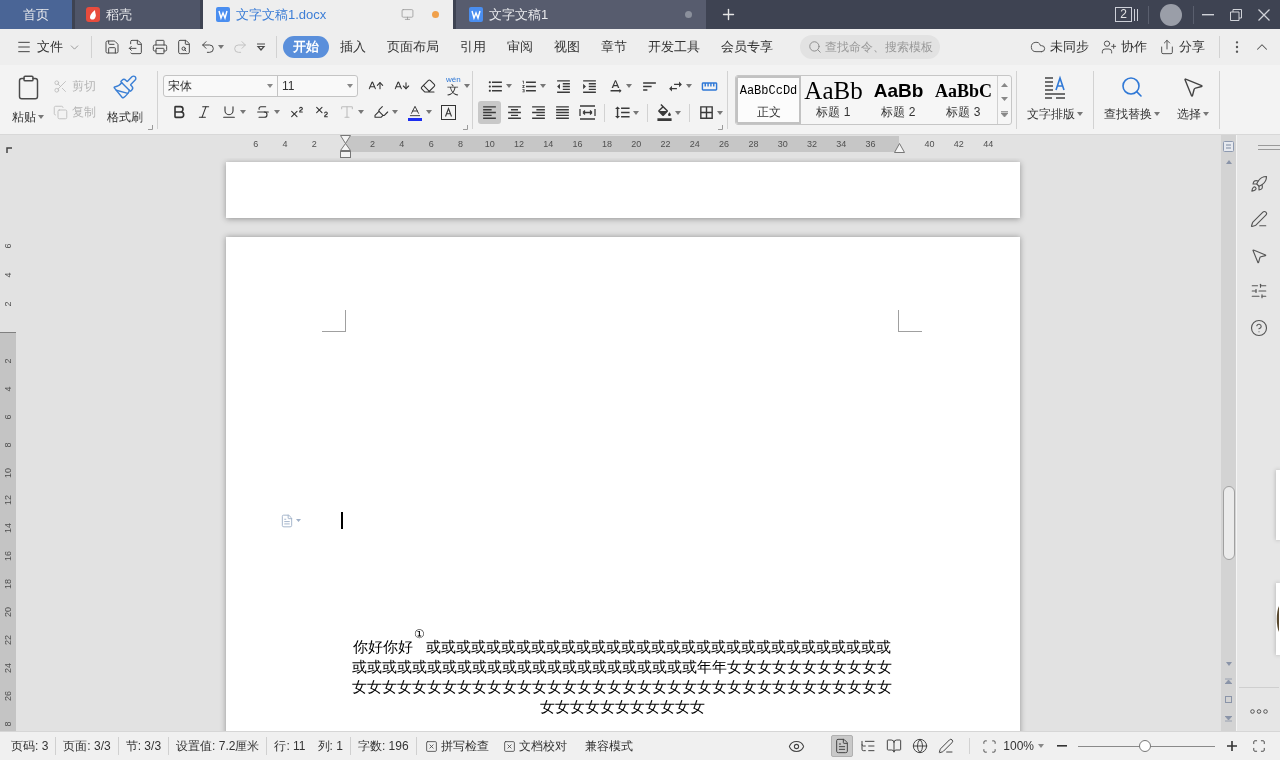 The image size is (1280, 760). Describe the element at coordinates (223, 14) in the screenshot. I see `document-app-icon` at that location.